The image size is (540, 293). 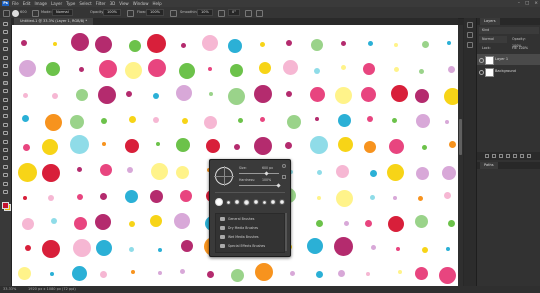 What do you see at coordinates (508, 156) in the screenshot?
I see `adjustment-icon` at bounding box center [508, 156].